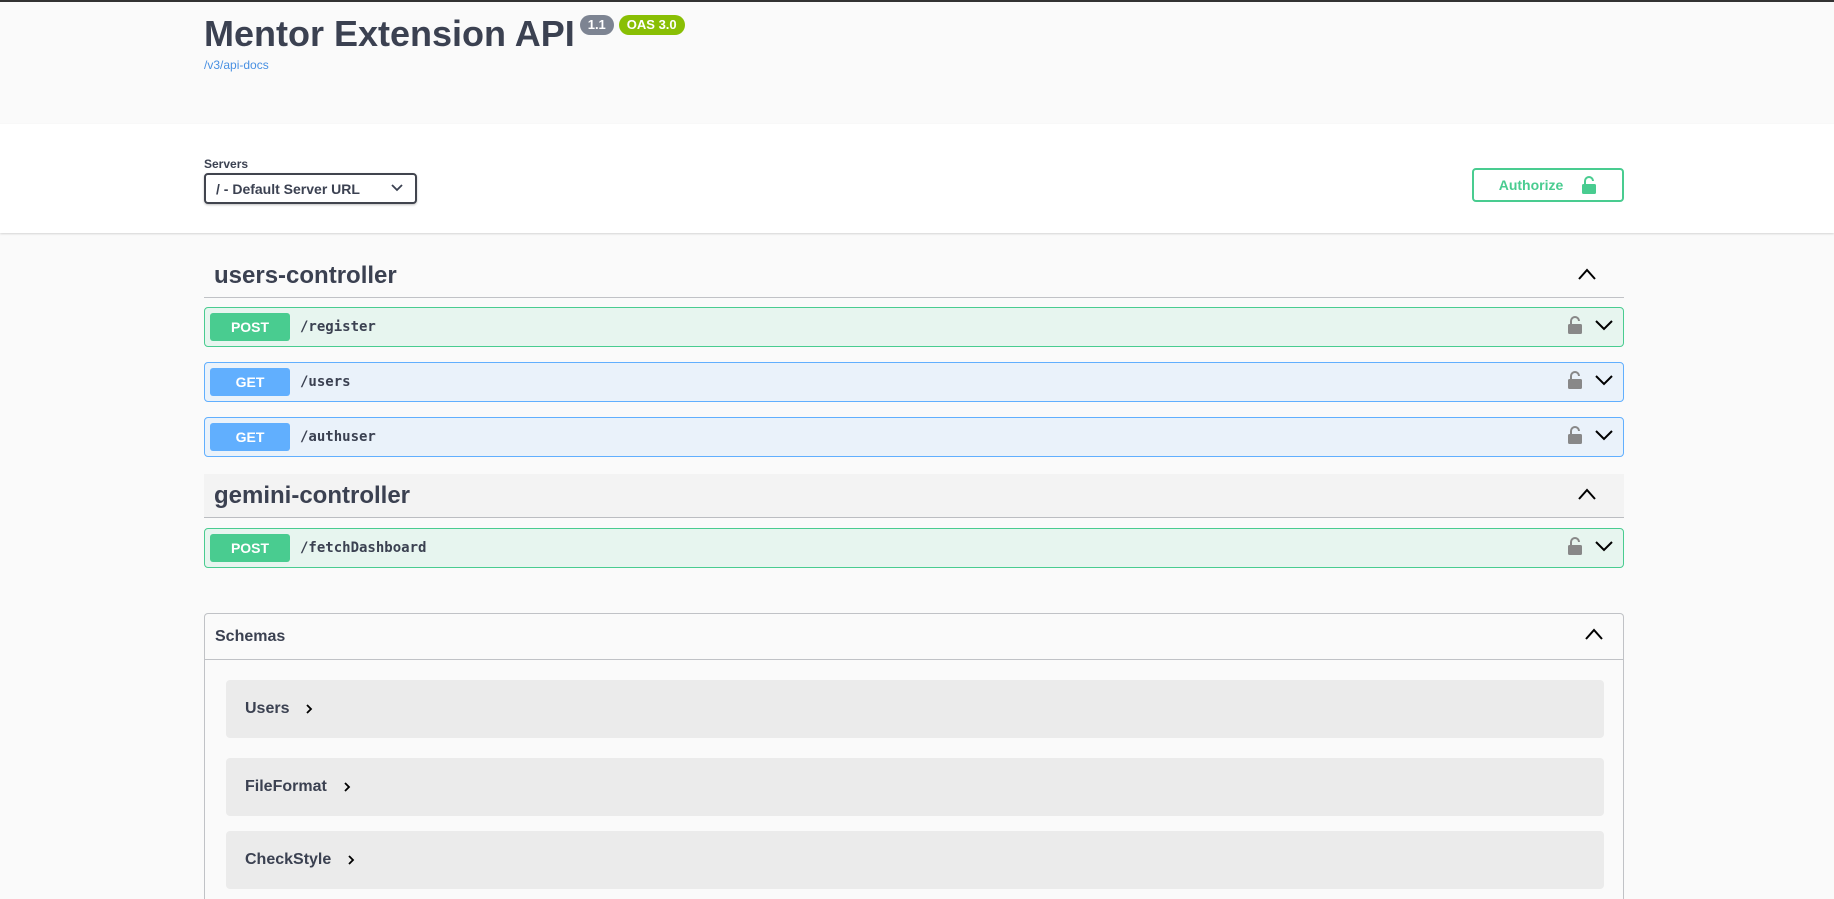 The image size is (1834, 899). Describe the element at coordinates (915, 709) in the screenshot. I see `schema-item-users: Users` at that location.